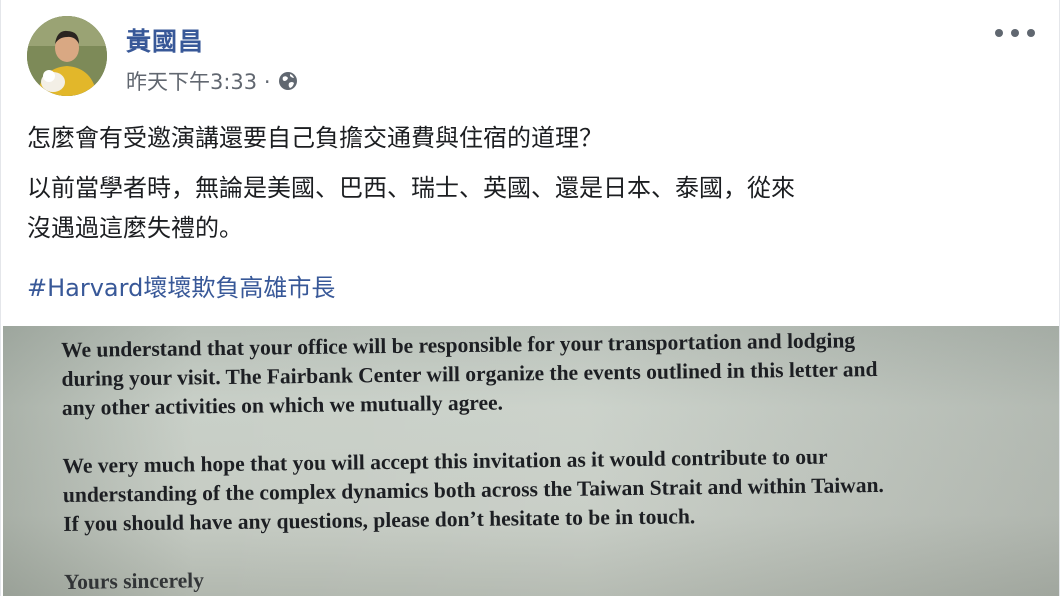 This screenshot has width=1060, height=596. Describe the element at coordinates (165, 40) in the screenshot. I see `author-name-link: 黃國昌` at that location.